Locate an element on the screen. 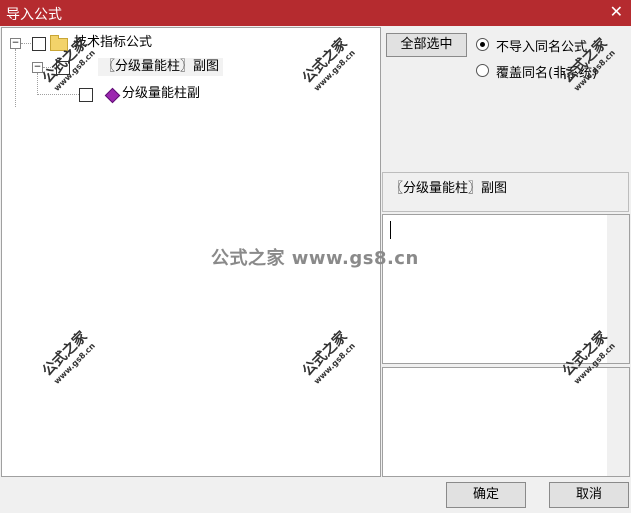 Image resolution: width=631 pixels, height=513 pixels. root-checkbox is located at coordinates (39, 44).